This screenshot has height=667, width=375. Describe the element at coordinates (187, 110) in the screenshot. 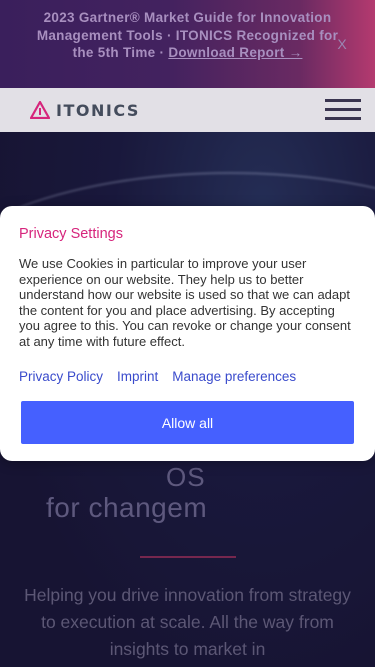

I see `site-header: ITONICS` at that location.